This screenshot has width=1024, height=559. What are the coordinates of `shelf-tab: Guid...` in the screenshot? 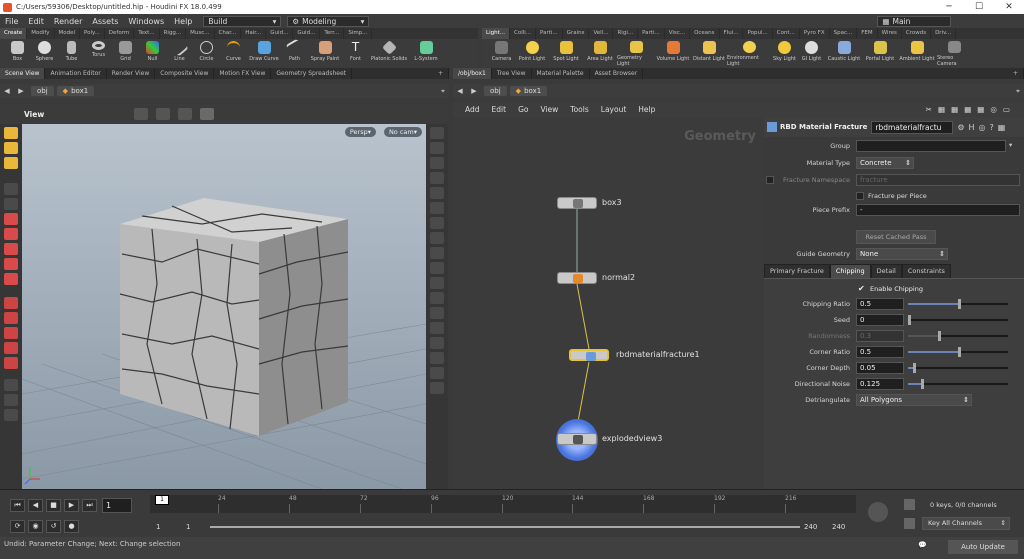 It's located at (280, 33).